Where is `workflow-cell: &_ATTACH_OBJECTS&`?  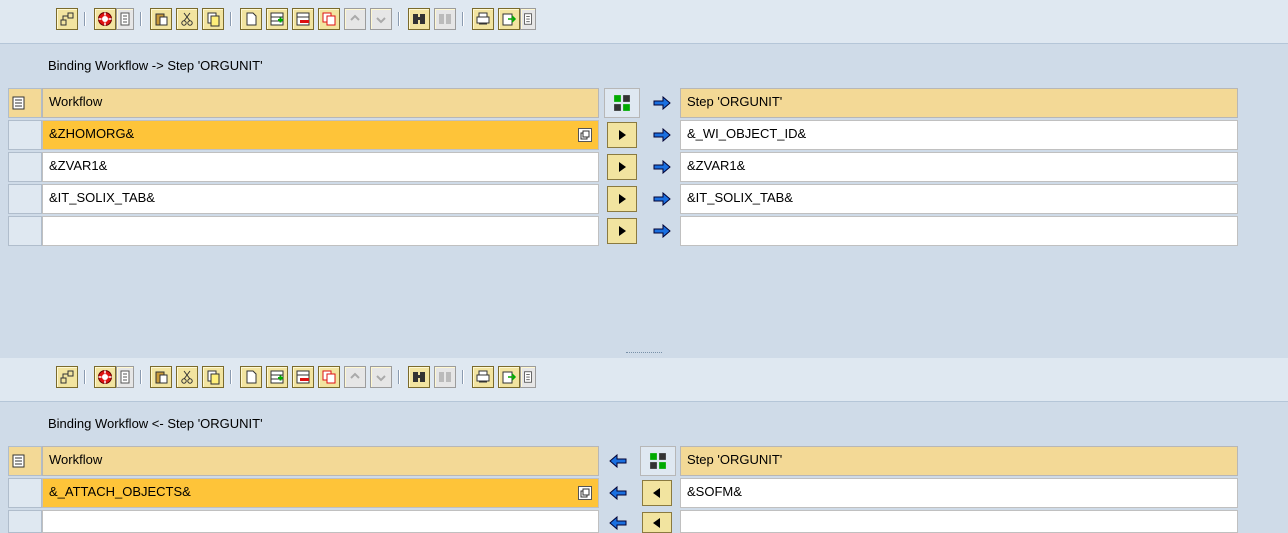
workflow-cell: &_ATTACH_OBJECTS& is located at coordinates (320, 493).